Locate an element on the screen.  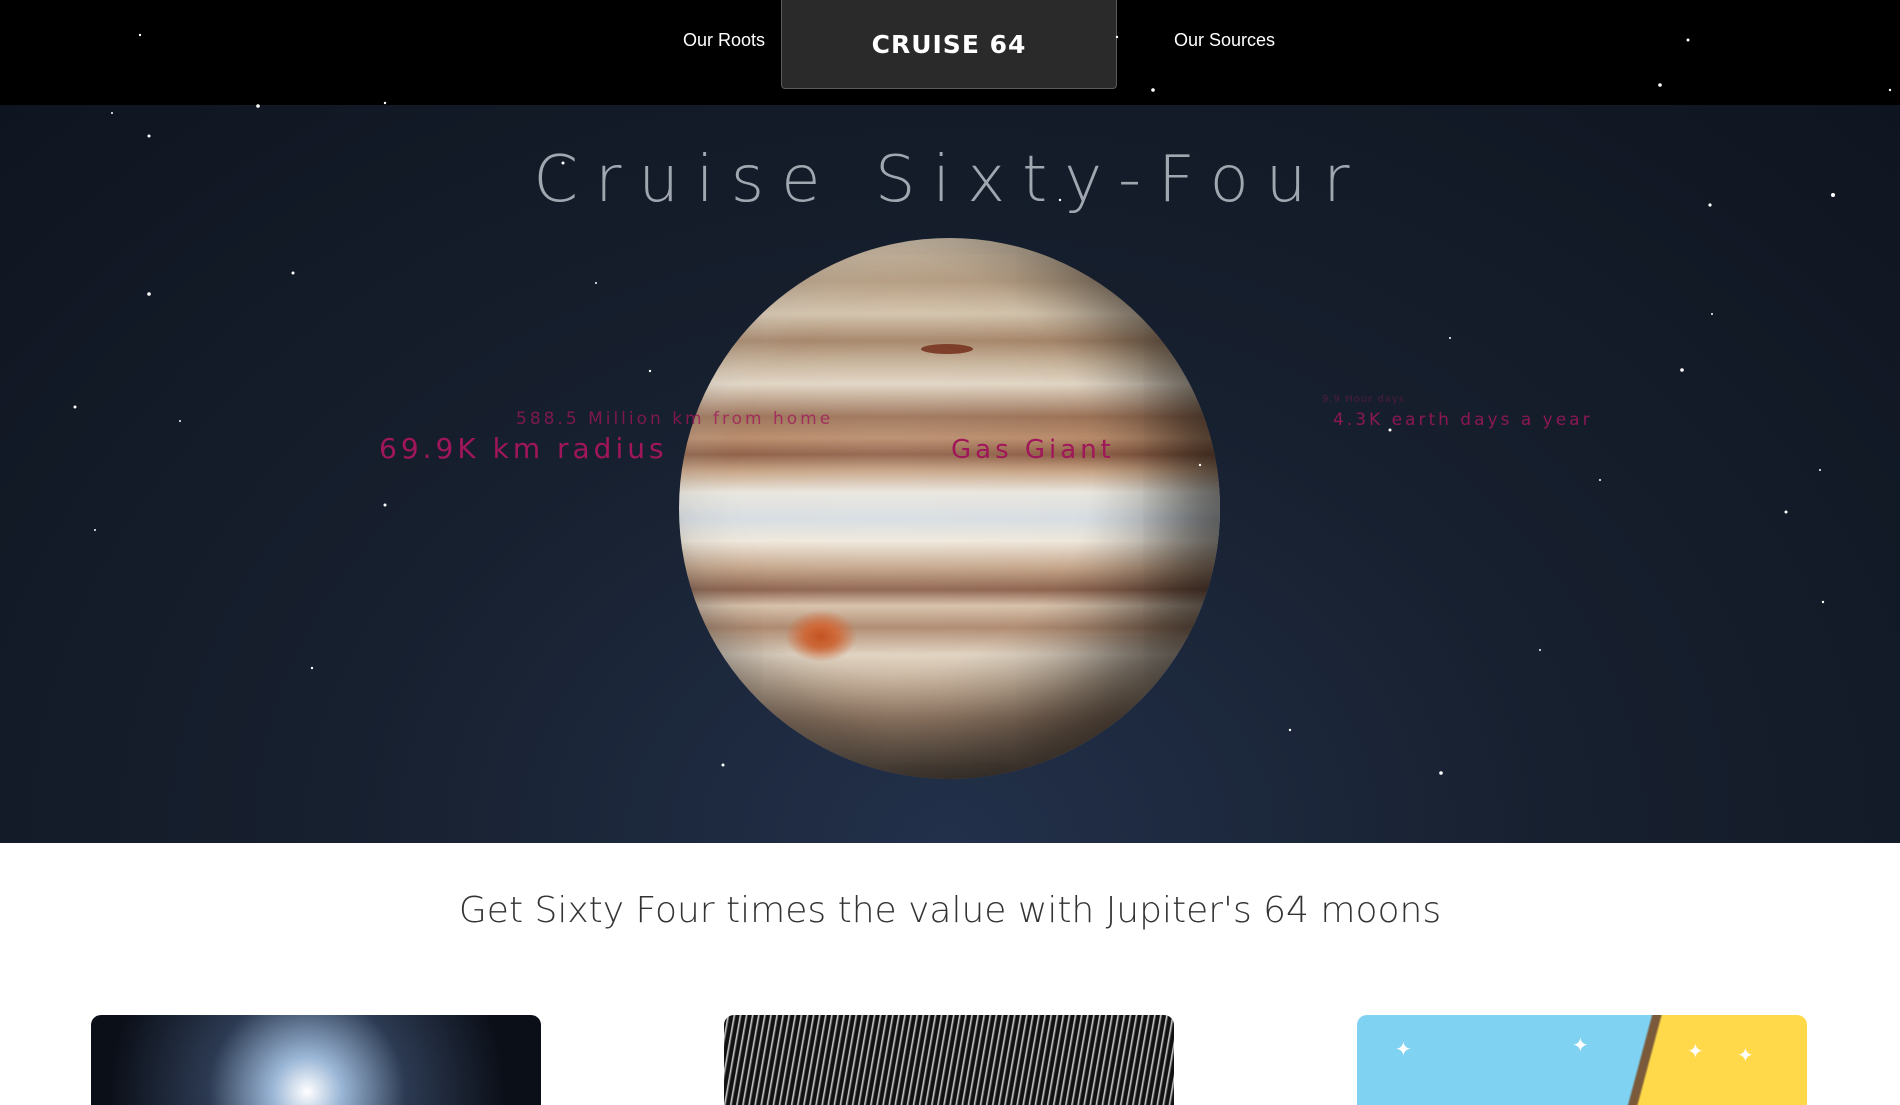
top-navbar: Our Roots CRUISE 64 Our Sources is located at coordinates (950, 52).